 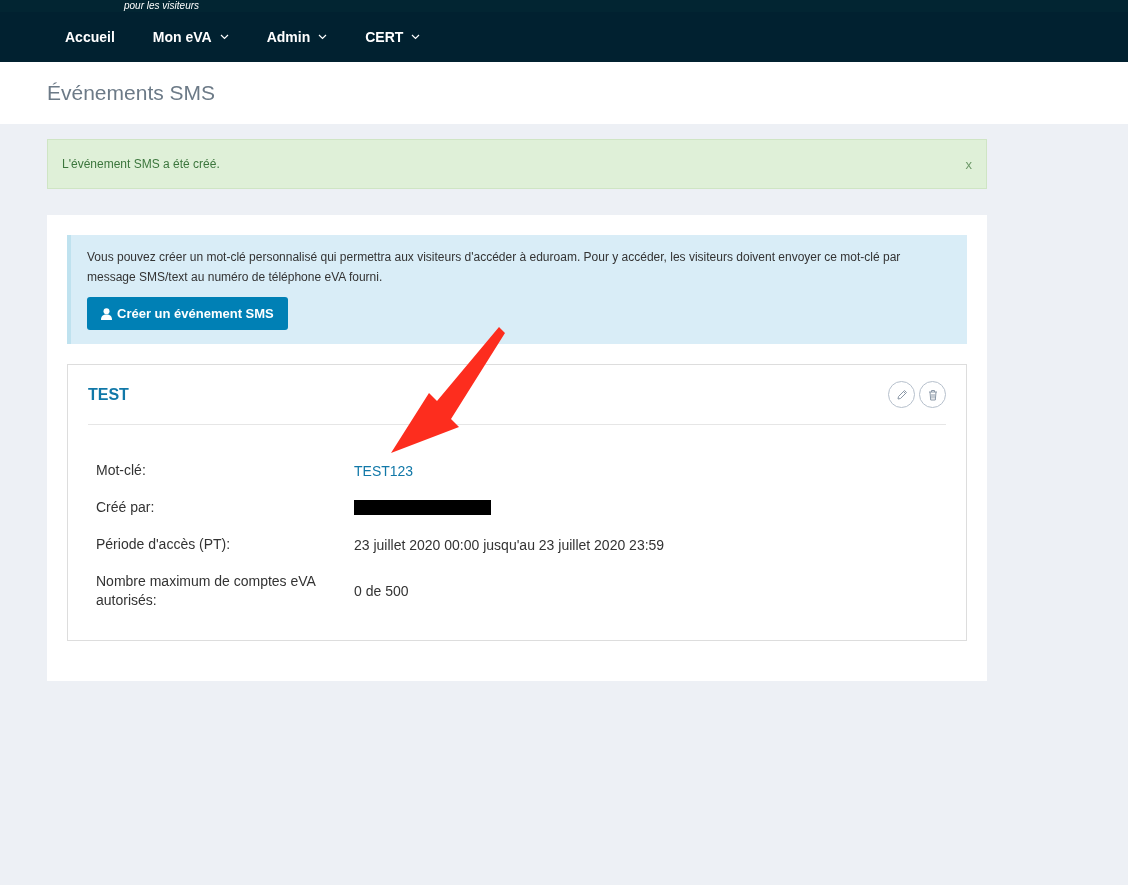 What do you see at coordinates (494, 267) in the screenshot?
I see `info-text: Vous pouvez créer un mot-clé personnalisé qui permettra aux visiteurs d'accéder à eduroam. Pour y accéder, les visiteurs doivent envoyer ce mot-clé par message SMS/text au numéro de téléphone eVA fourni.` at bounding box center [494, 267].